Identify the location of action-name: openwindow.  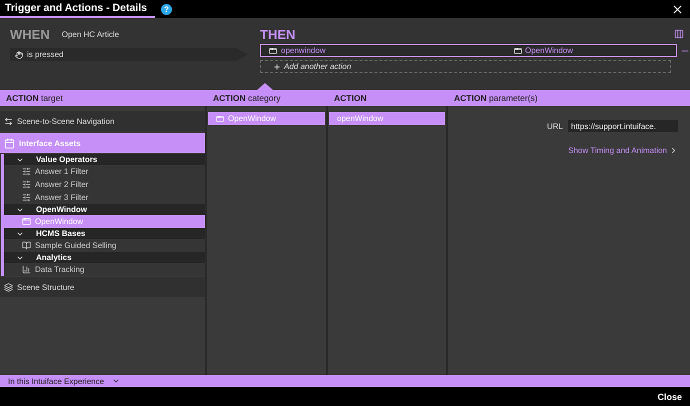
(303, 50).